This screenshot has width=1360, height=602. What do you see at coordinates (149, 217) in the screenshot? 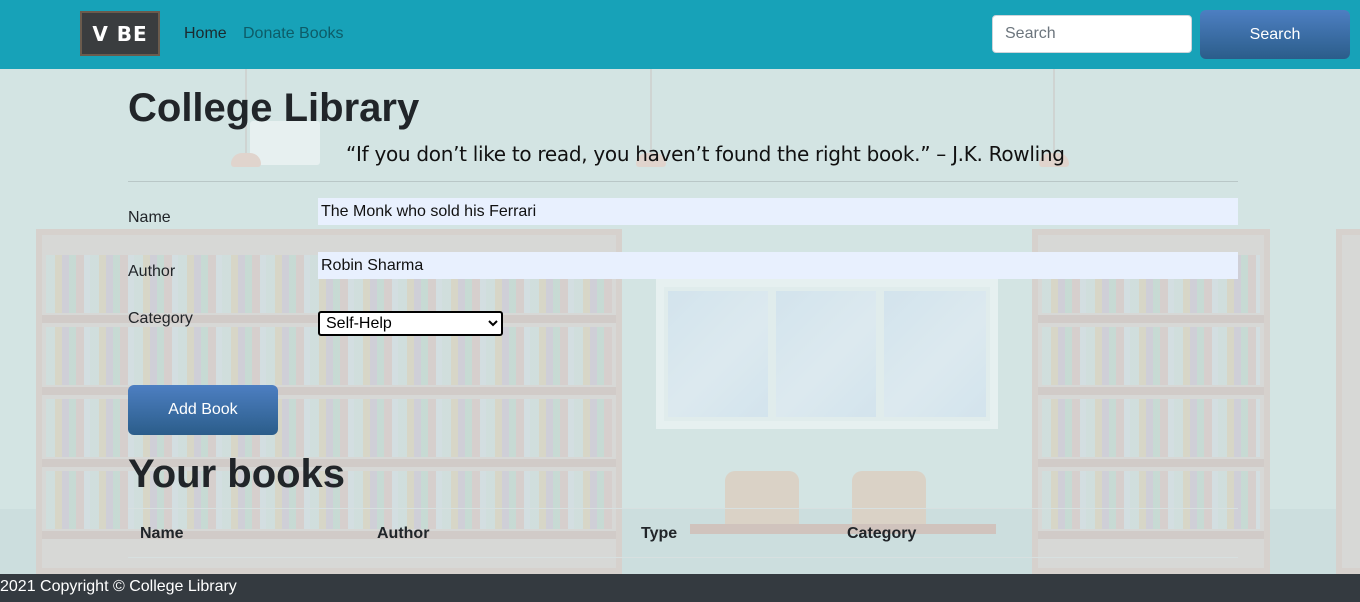
I see `name-label: Name` at bounding box center [149, 217].